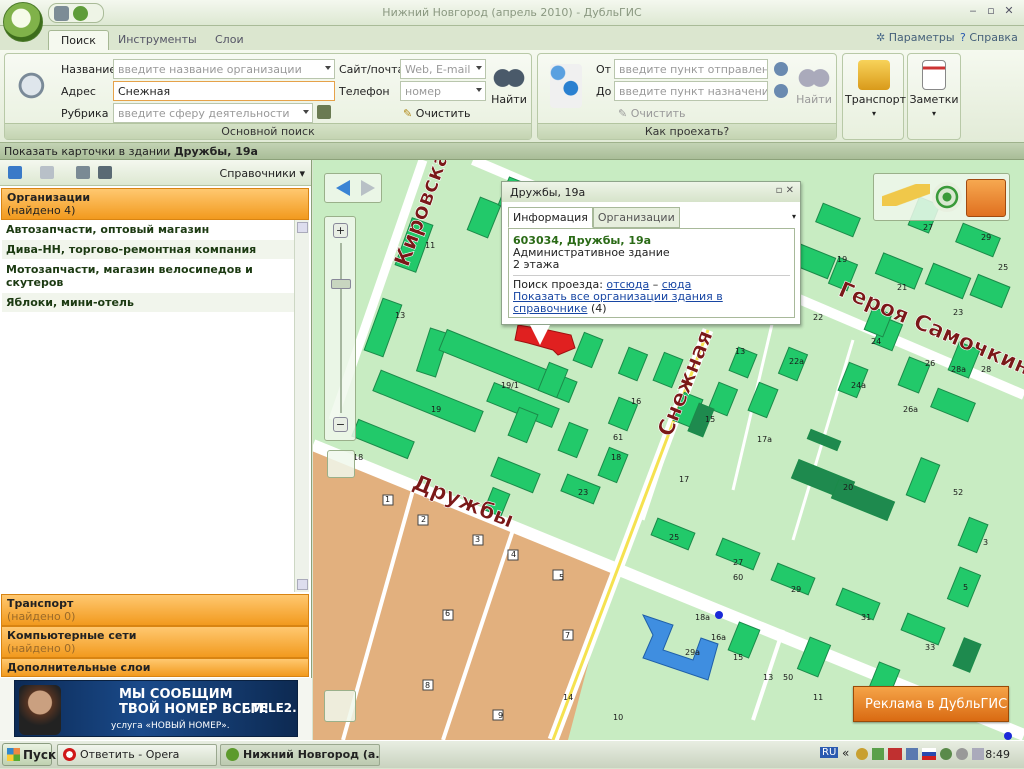 The width and height of the screenshot is (1024, 769). What do you see at coordinates (989, 37) in the screenshot?
I see `help-link: ? Справка` at bounding box center [989, 37].